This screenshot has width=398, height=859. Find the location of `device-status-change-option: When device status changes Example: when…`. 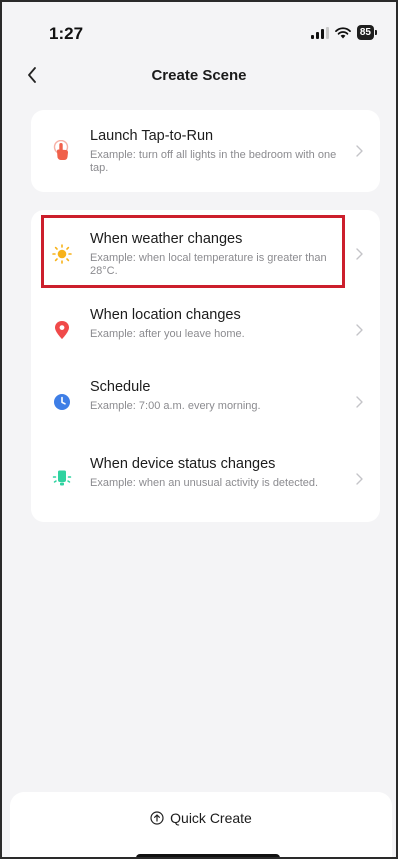

device-status-change-option: When device status changes Example: when… is located at coordinates (205, 479).